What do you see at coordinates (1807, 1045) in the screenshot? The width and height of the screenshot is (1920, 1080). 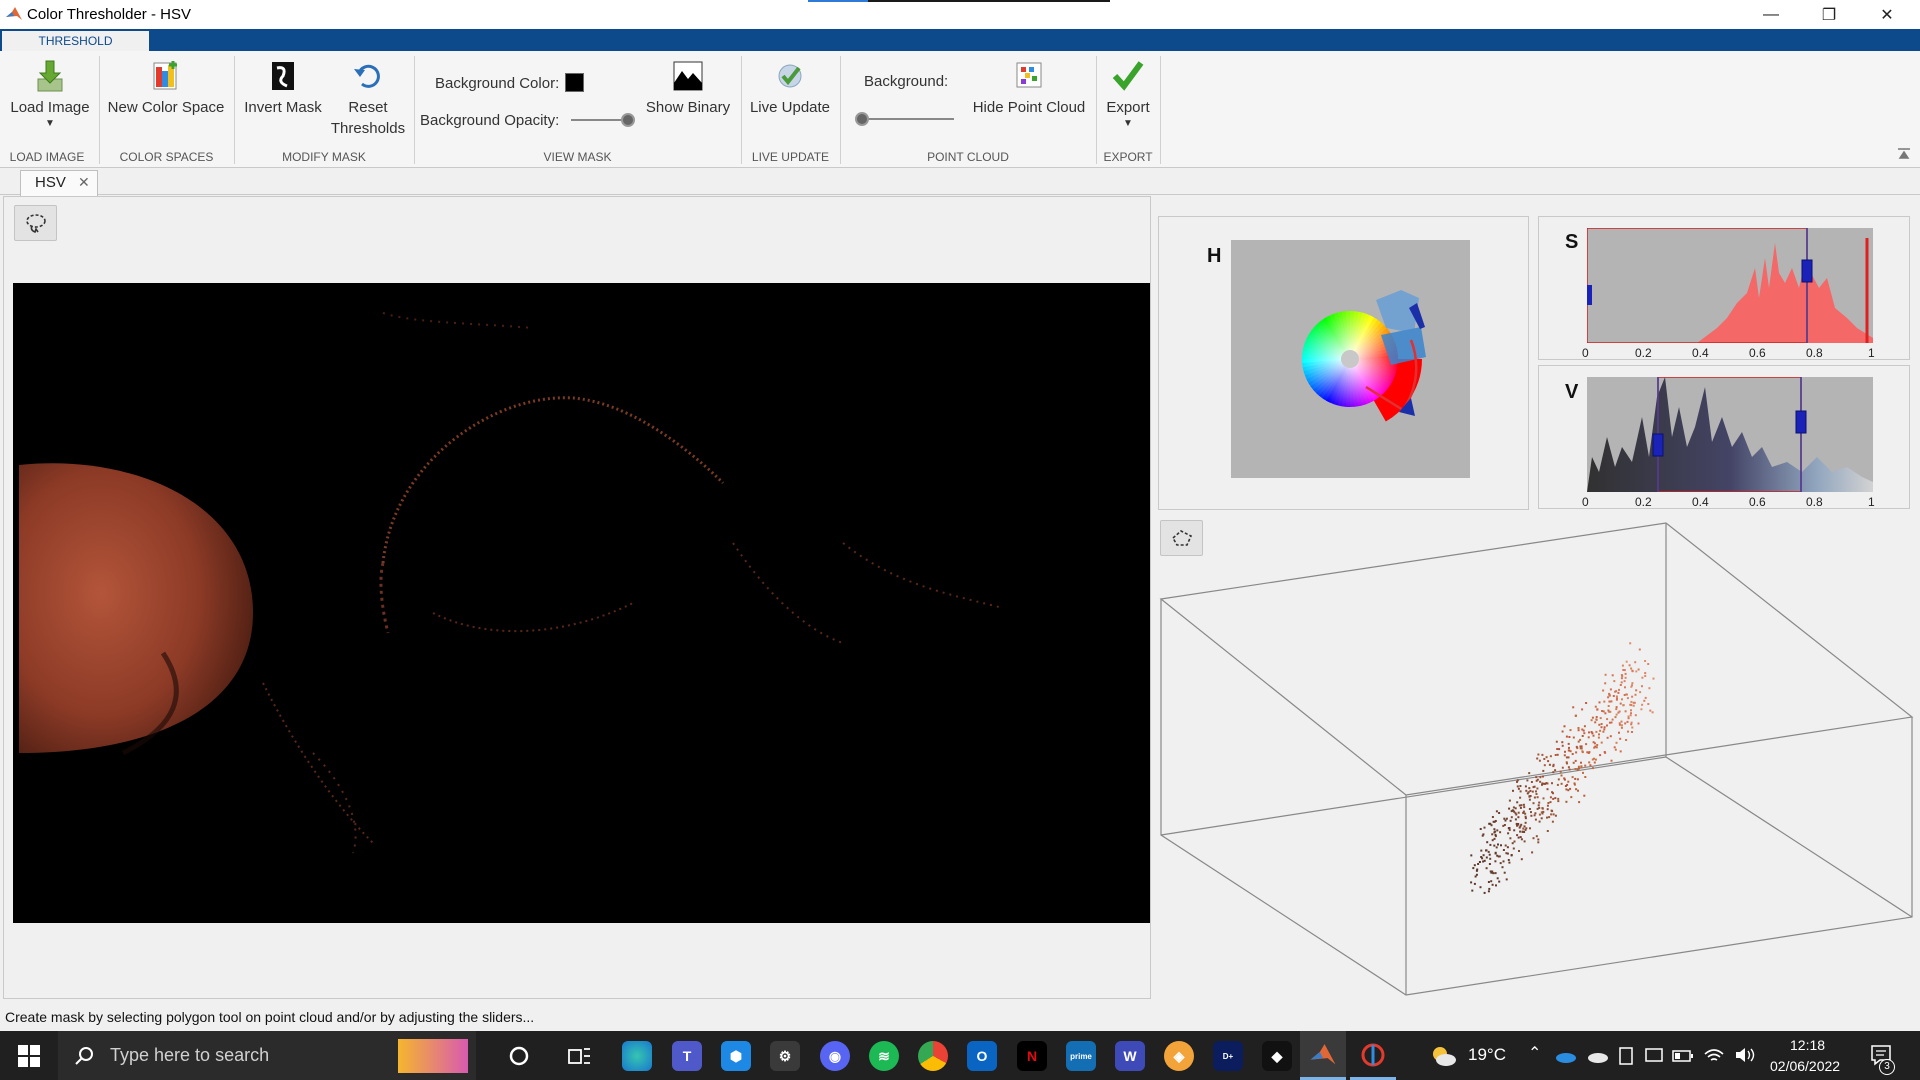 I see `clock-time: 12:18` at bounding box center [1807, 1045].